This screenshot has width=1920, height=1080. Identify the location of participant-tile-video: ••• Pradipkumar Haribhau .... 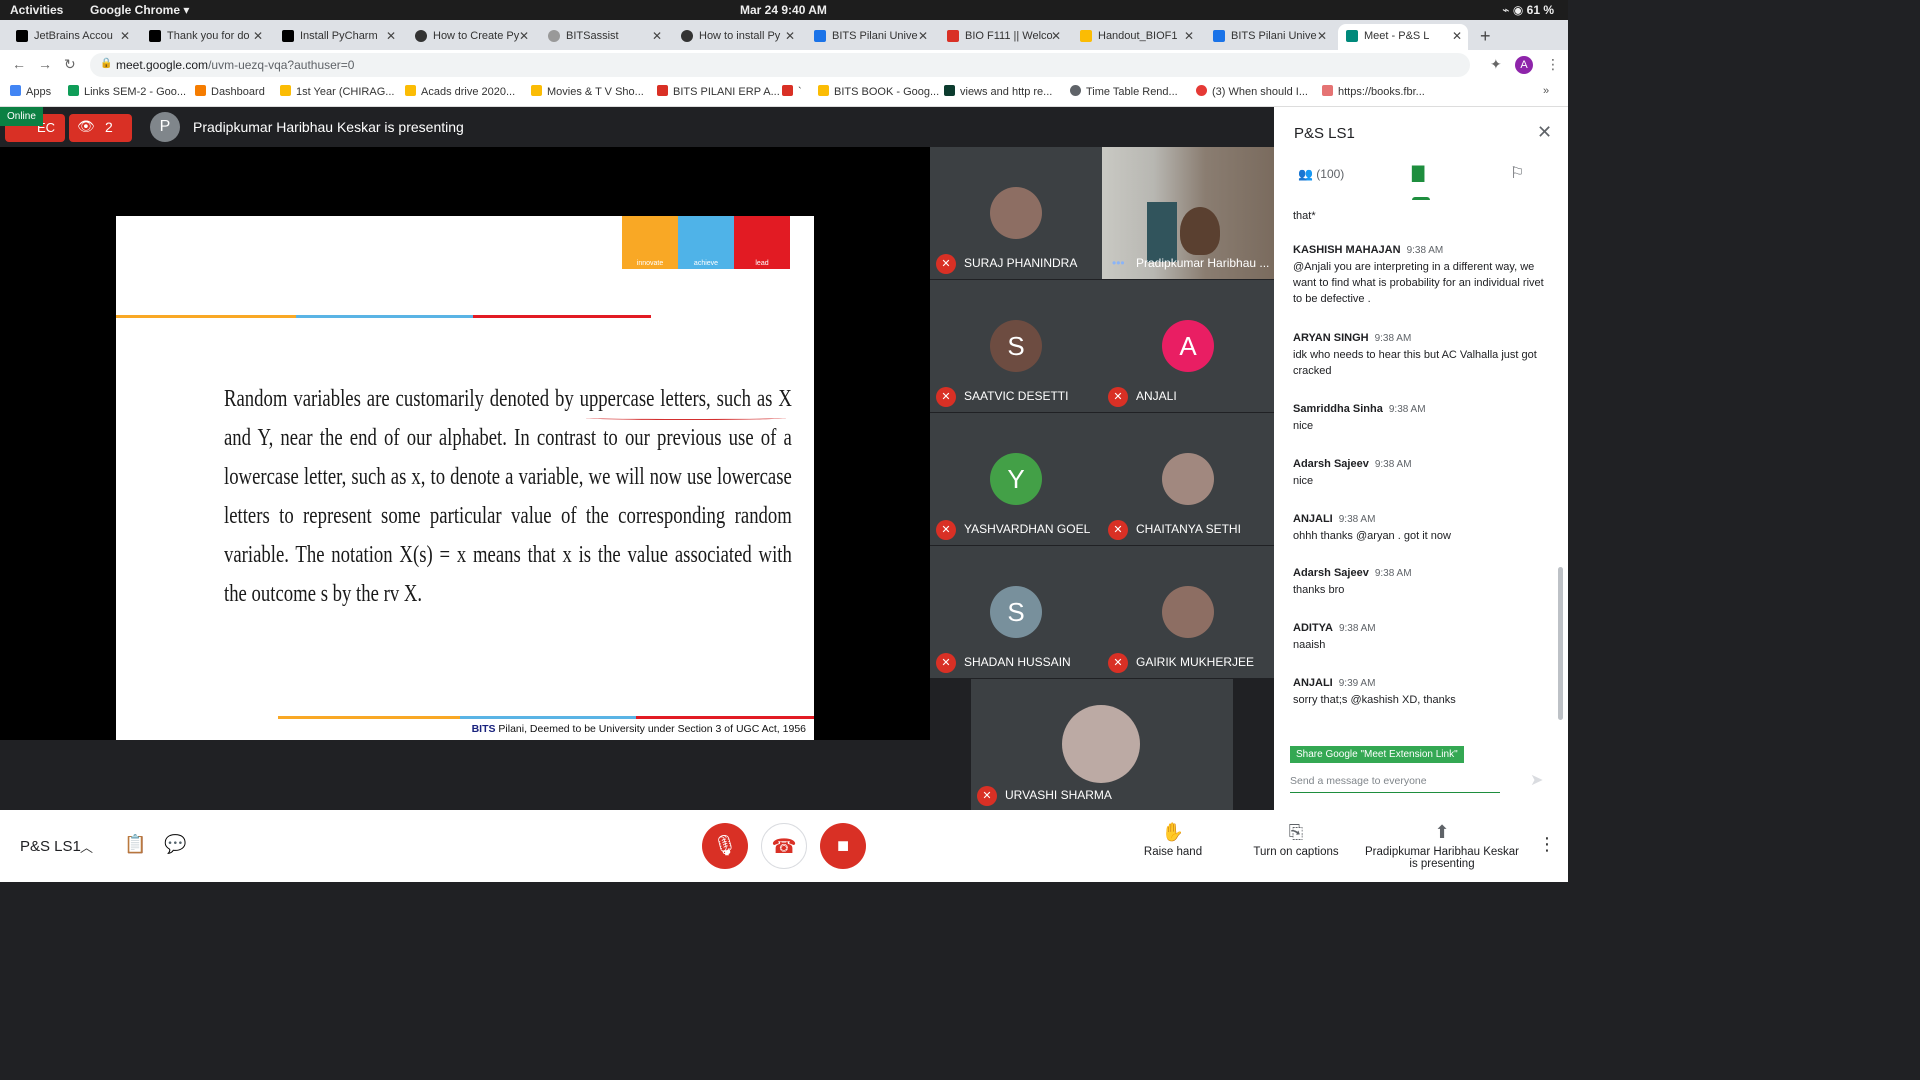
(1188, 213).